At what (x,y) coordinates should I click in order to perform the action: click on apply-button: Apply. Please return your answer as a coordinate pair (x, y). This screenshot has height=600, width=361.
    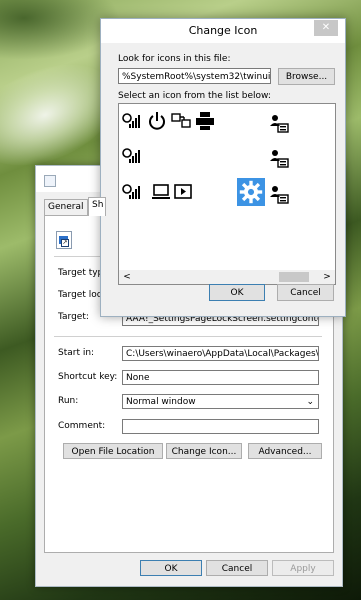
    Looking at the image, I should click on (303, 568).